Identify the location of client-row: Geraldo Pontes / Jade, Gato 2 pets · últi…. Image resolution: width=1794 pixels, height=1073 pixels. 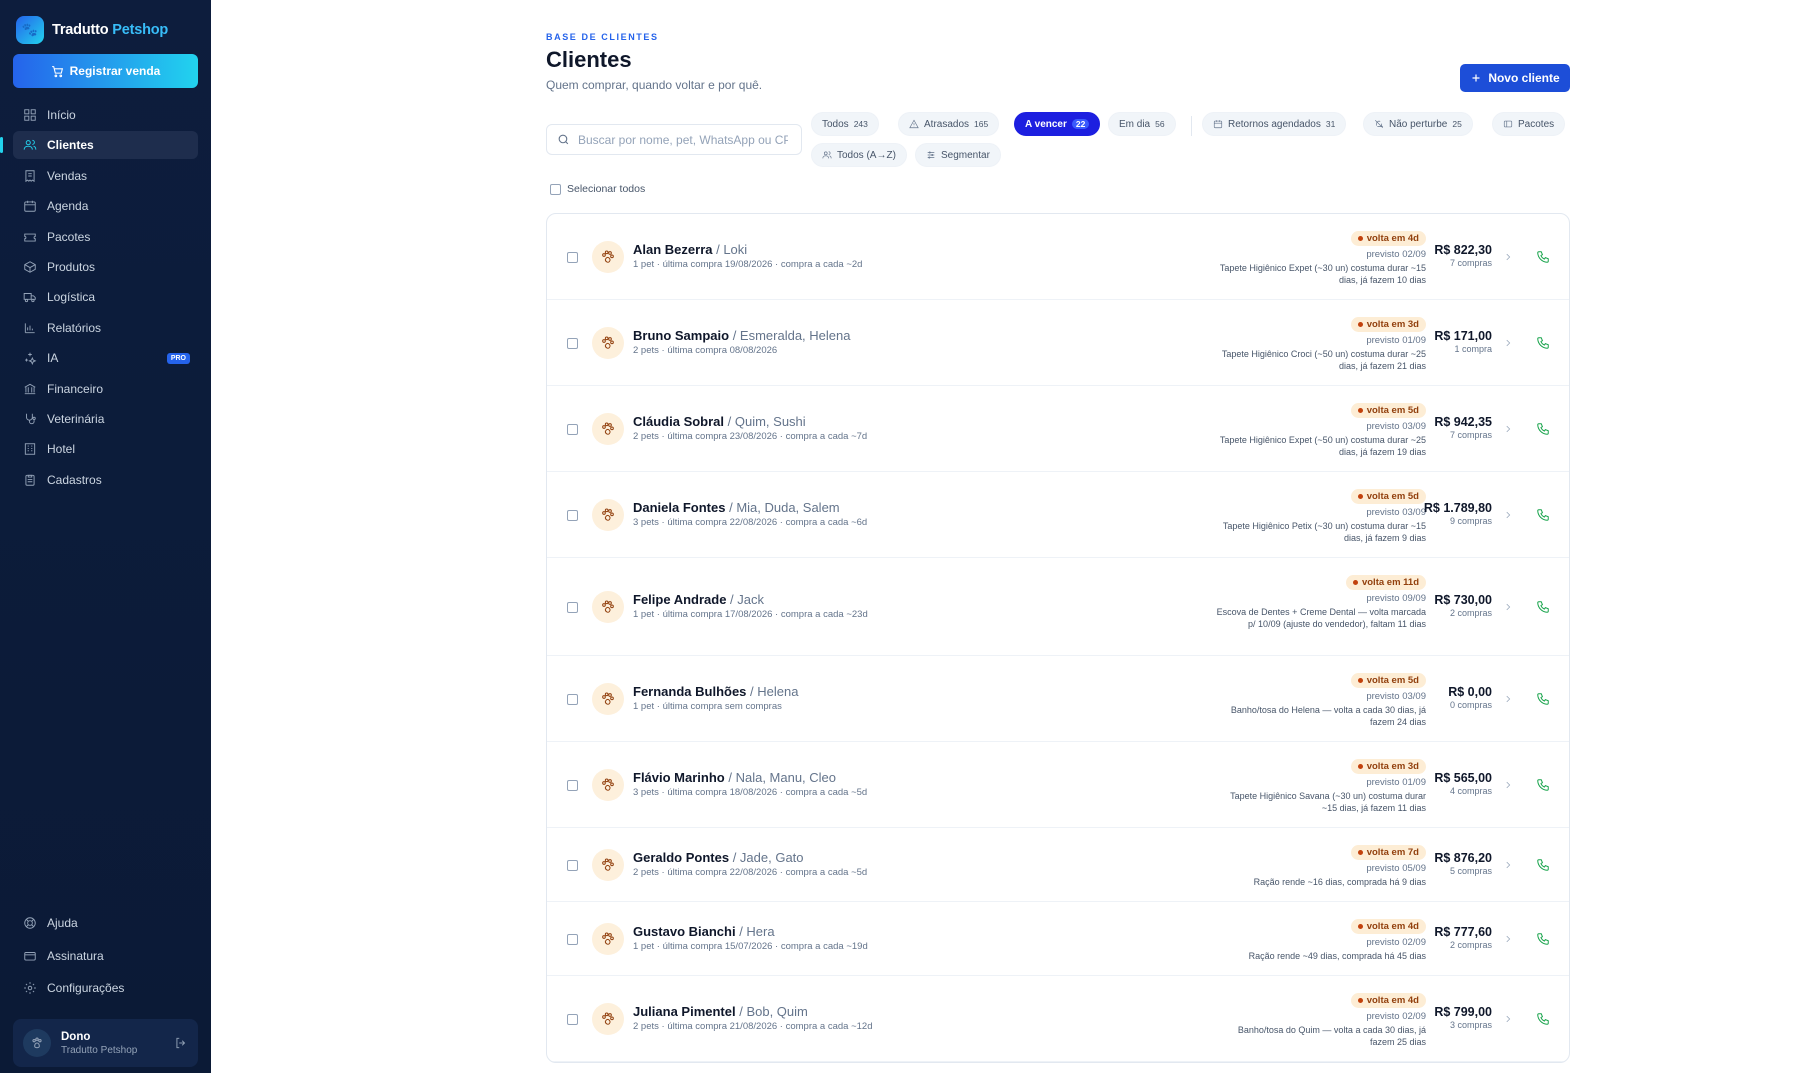
(1058, 865).